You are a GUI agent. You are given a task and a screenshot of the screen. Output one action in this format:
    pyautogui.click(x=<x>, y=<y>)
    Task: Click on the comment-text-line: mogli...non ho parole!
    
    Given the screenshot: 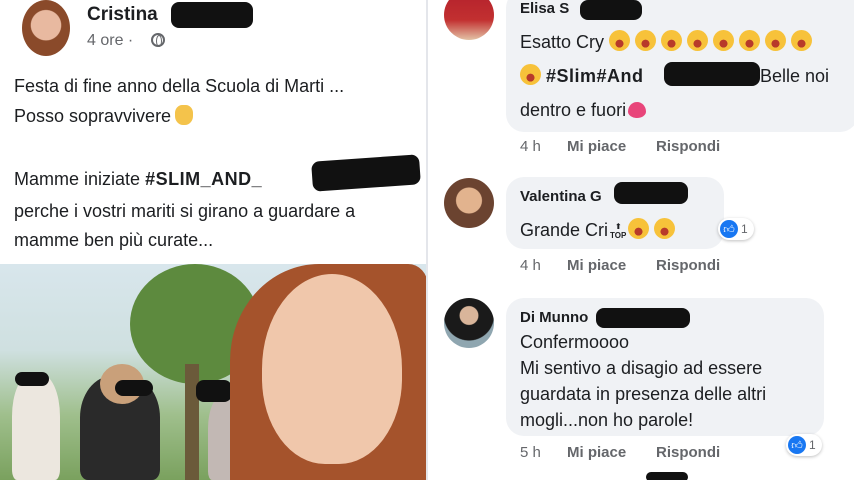 What is the action you would take?
    pyautogui.click(x=607, y=420)
    